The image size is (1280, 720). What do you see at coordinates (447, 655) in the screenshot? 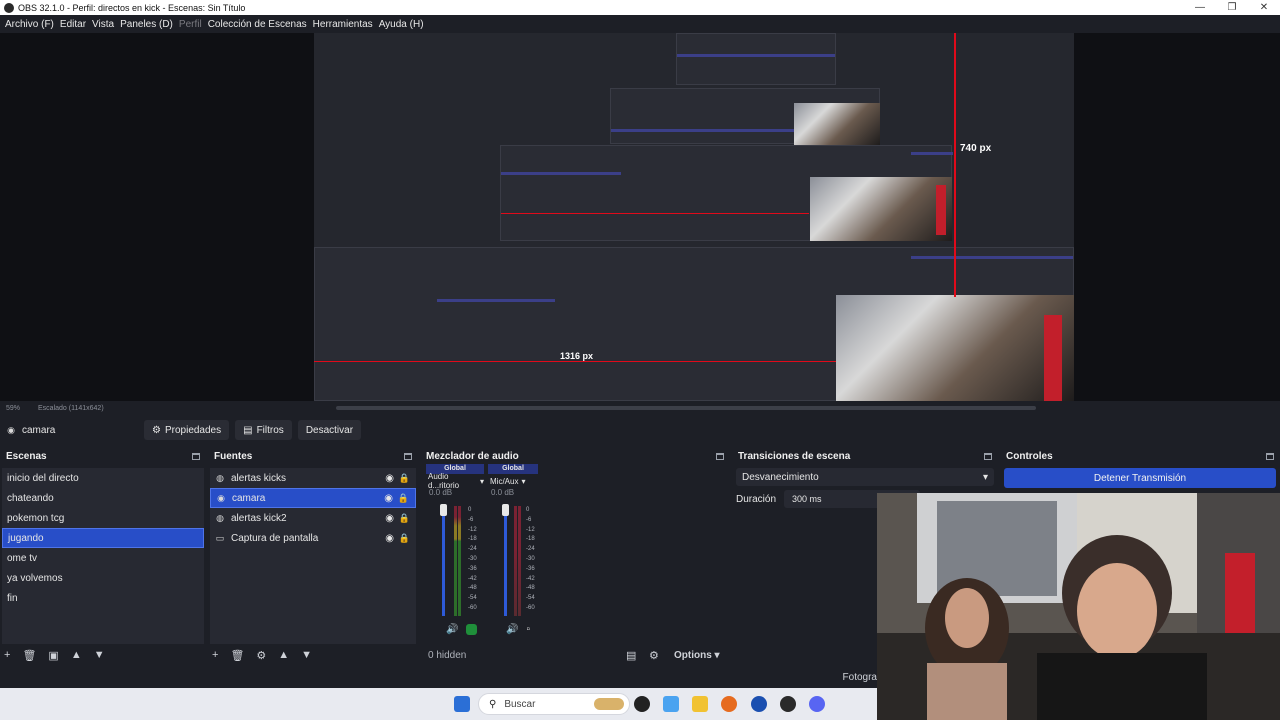
I see `hidden-count: 0 hidden` at bounding box center [447, 655].